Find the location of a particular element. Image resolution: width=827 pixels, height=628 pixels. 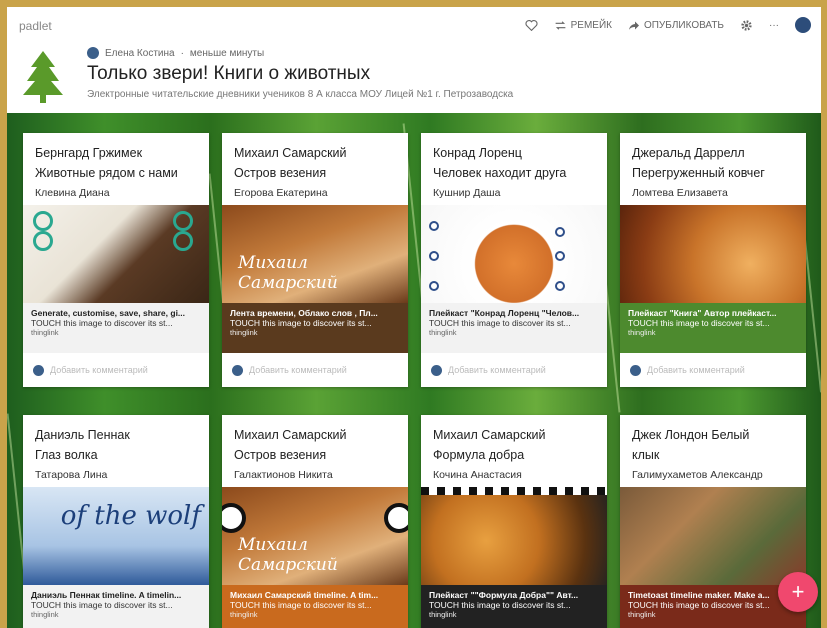

author-avatar is located at coordinates (93, 53).